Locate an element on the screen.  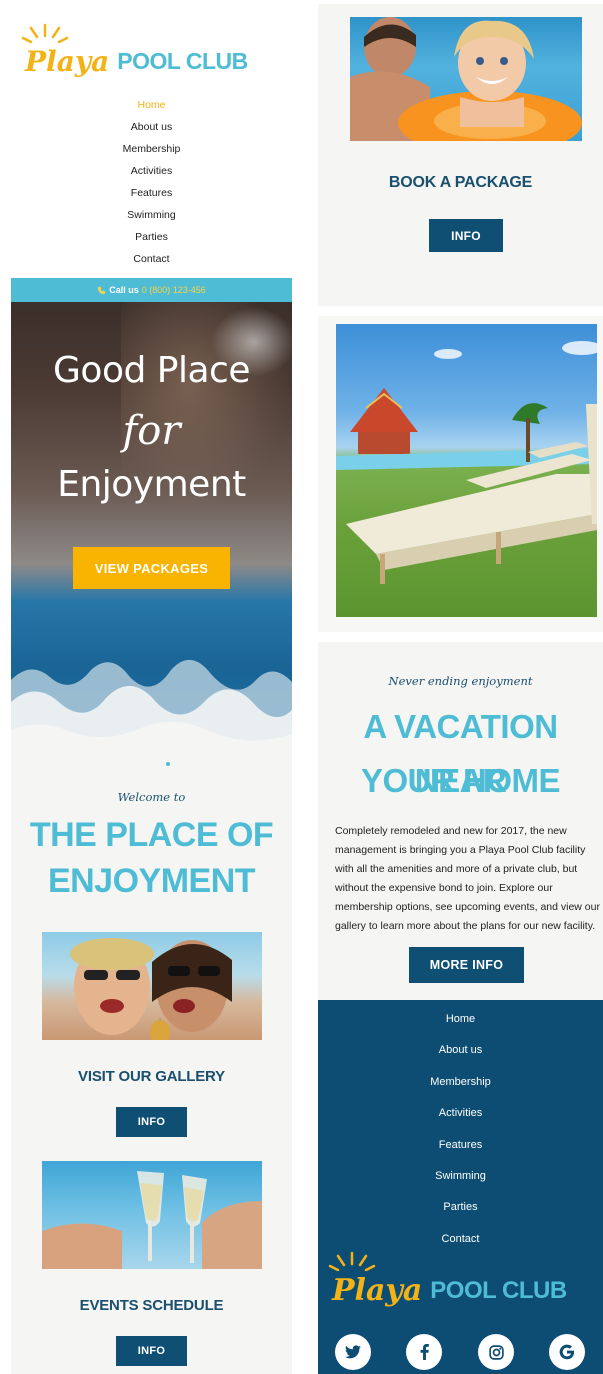
hero-title-line2: for is located at coordinates (151, 431).